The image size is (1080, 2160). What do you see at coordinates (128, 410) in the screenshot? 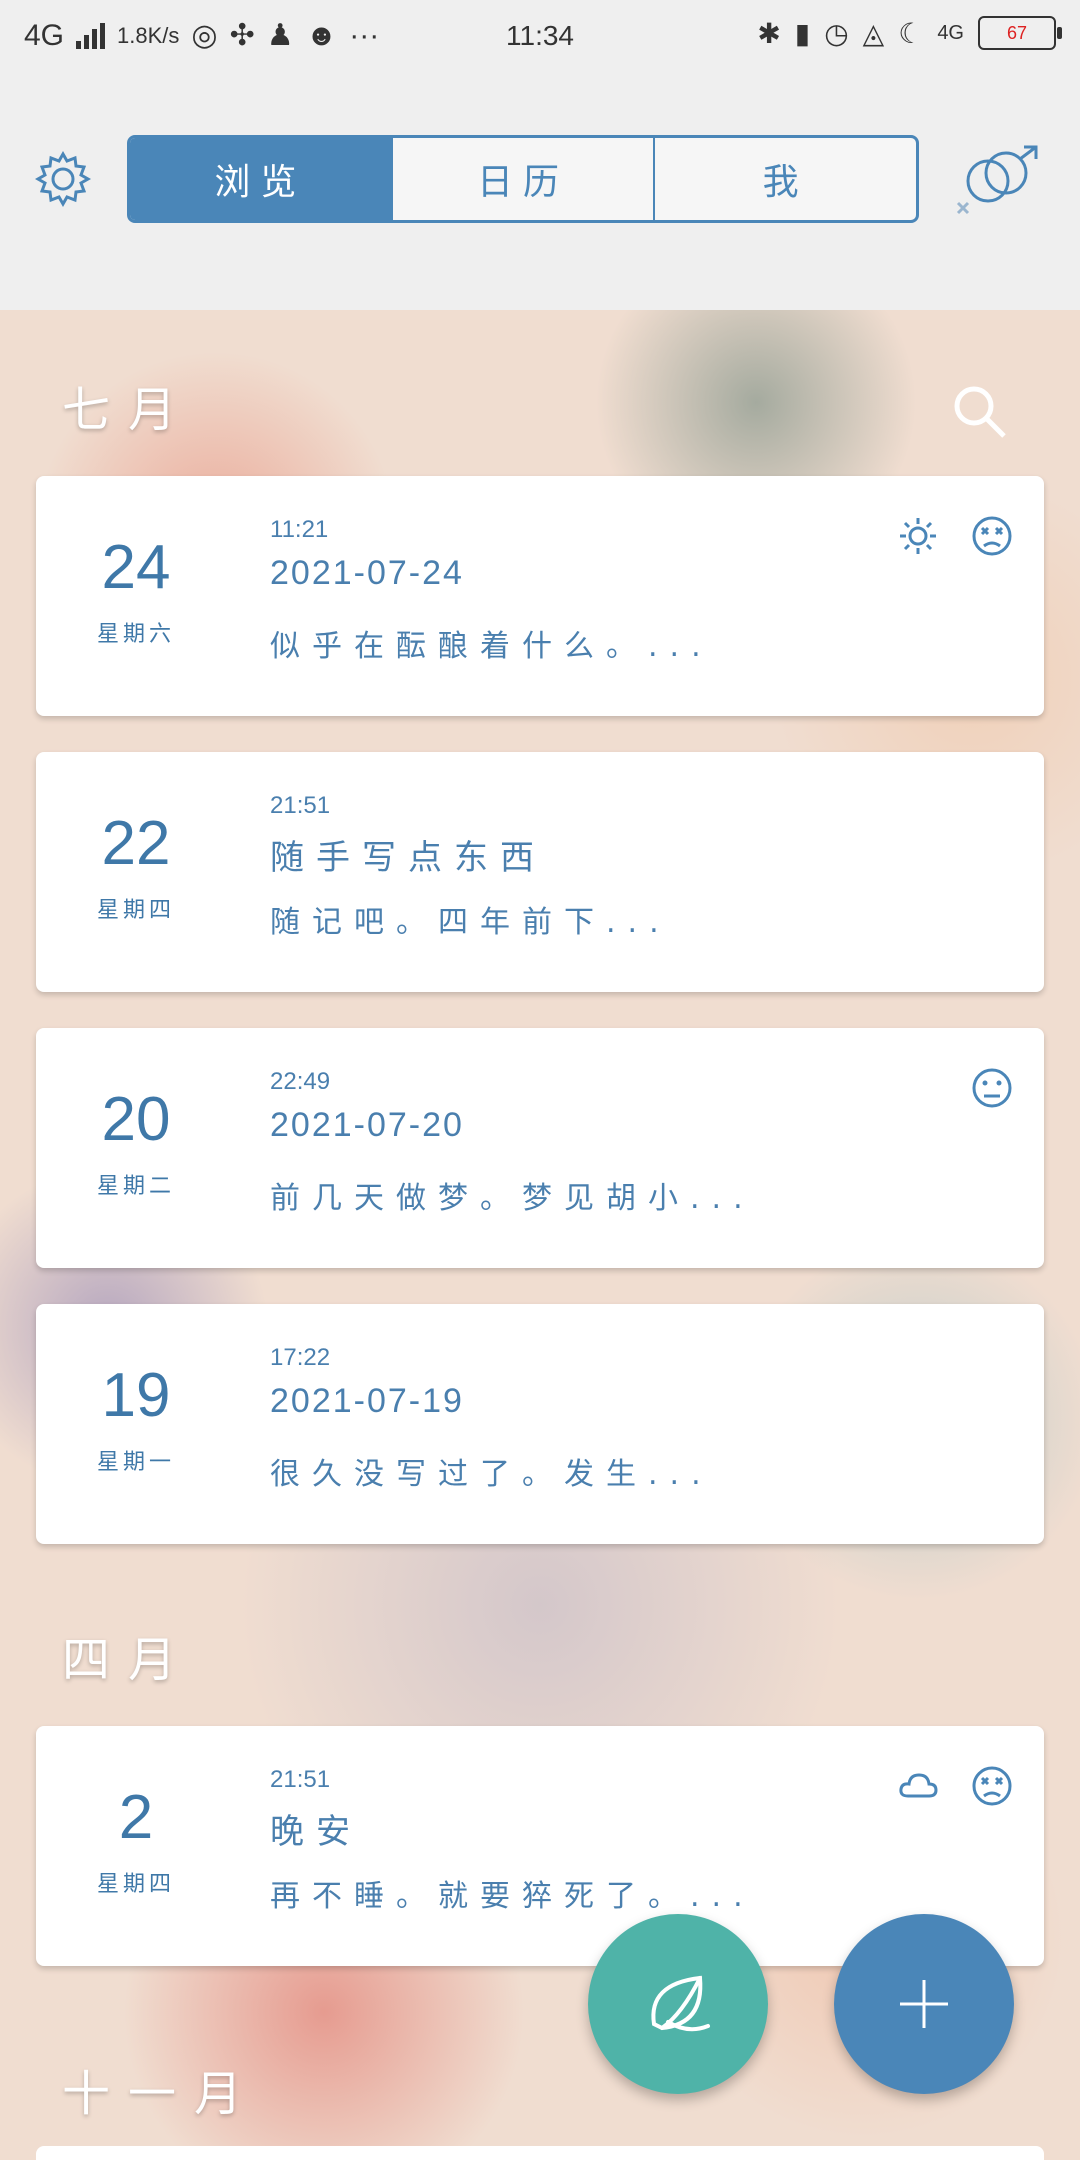
I see `month-header: 七月` at bounding box center [128, 410].